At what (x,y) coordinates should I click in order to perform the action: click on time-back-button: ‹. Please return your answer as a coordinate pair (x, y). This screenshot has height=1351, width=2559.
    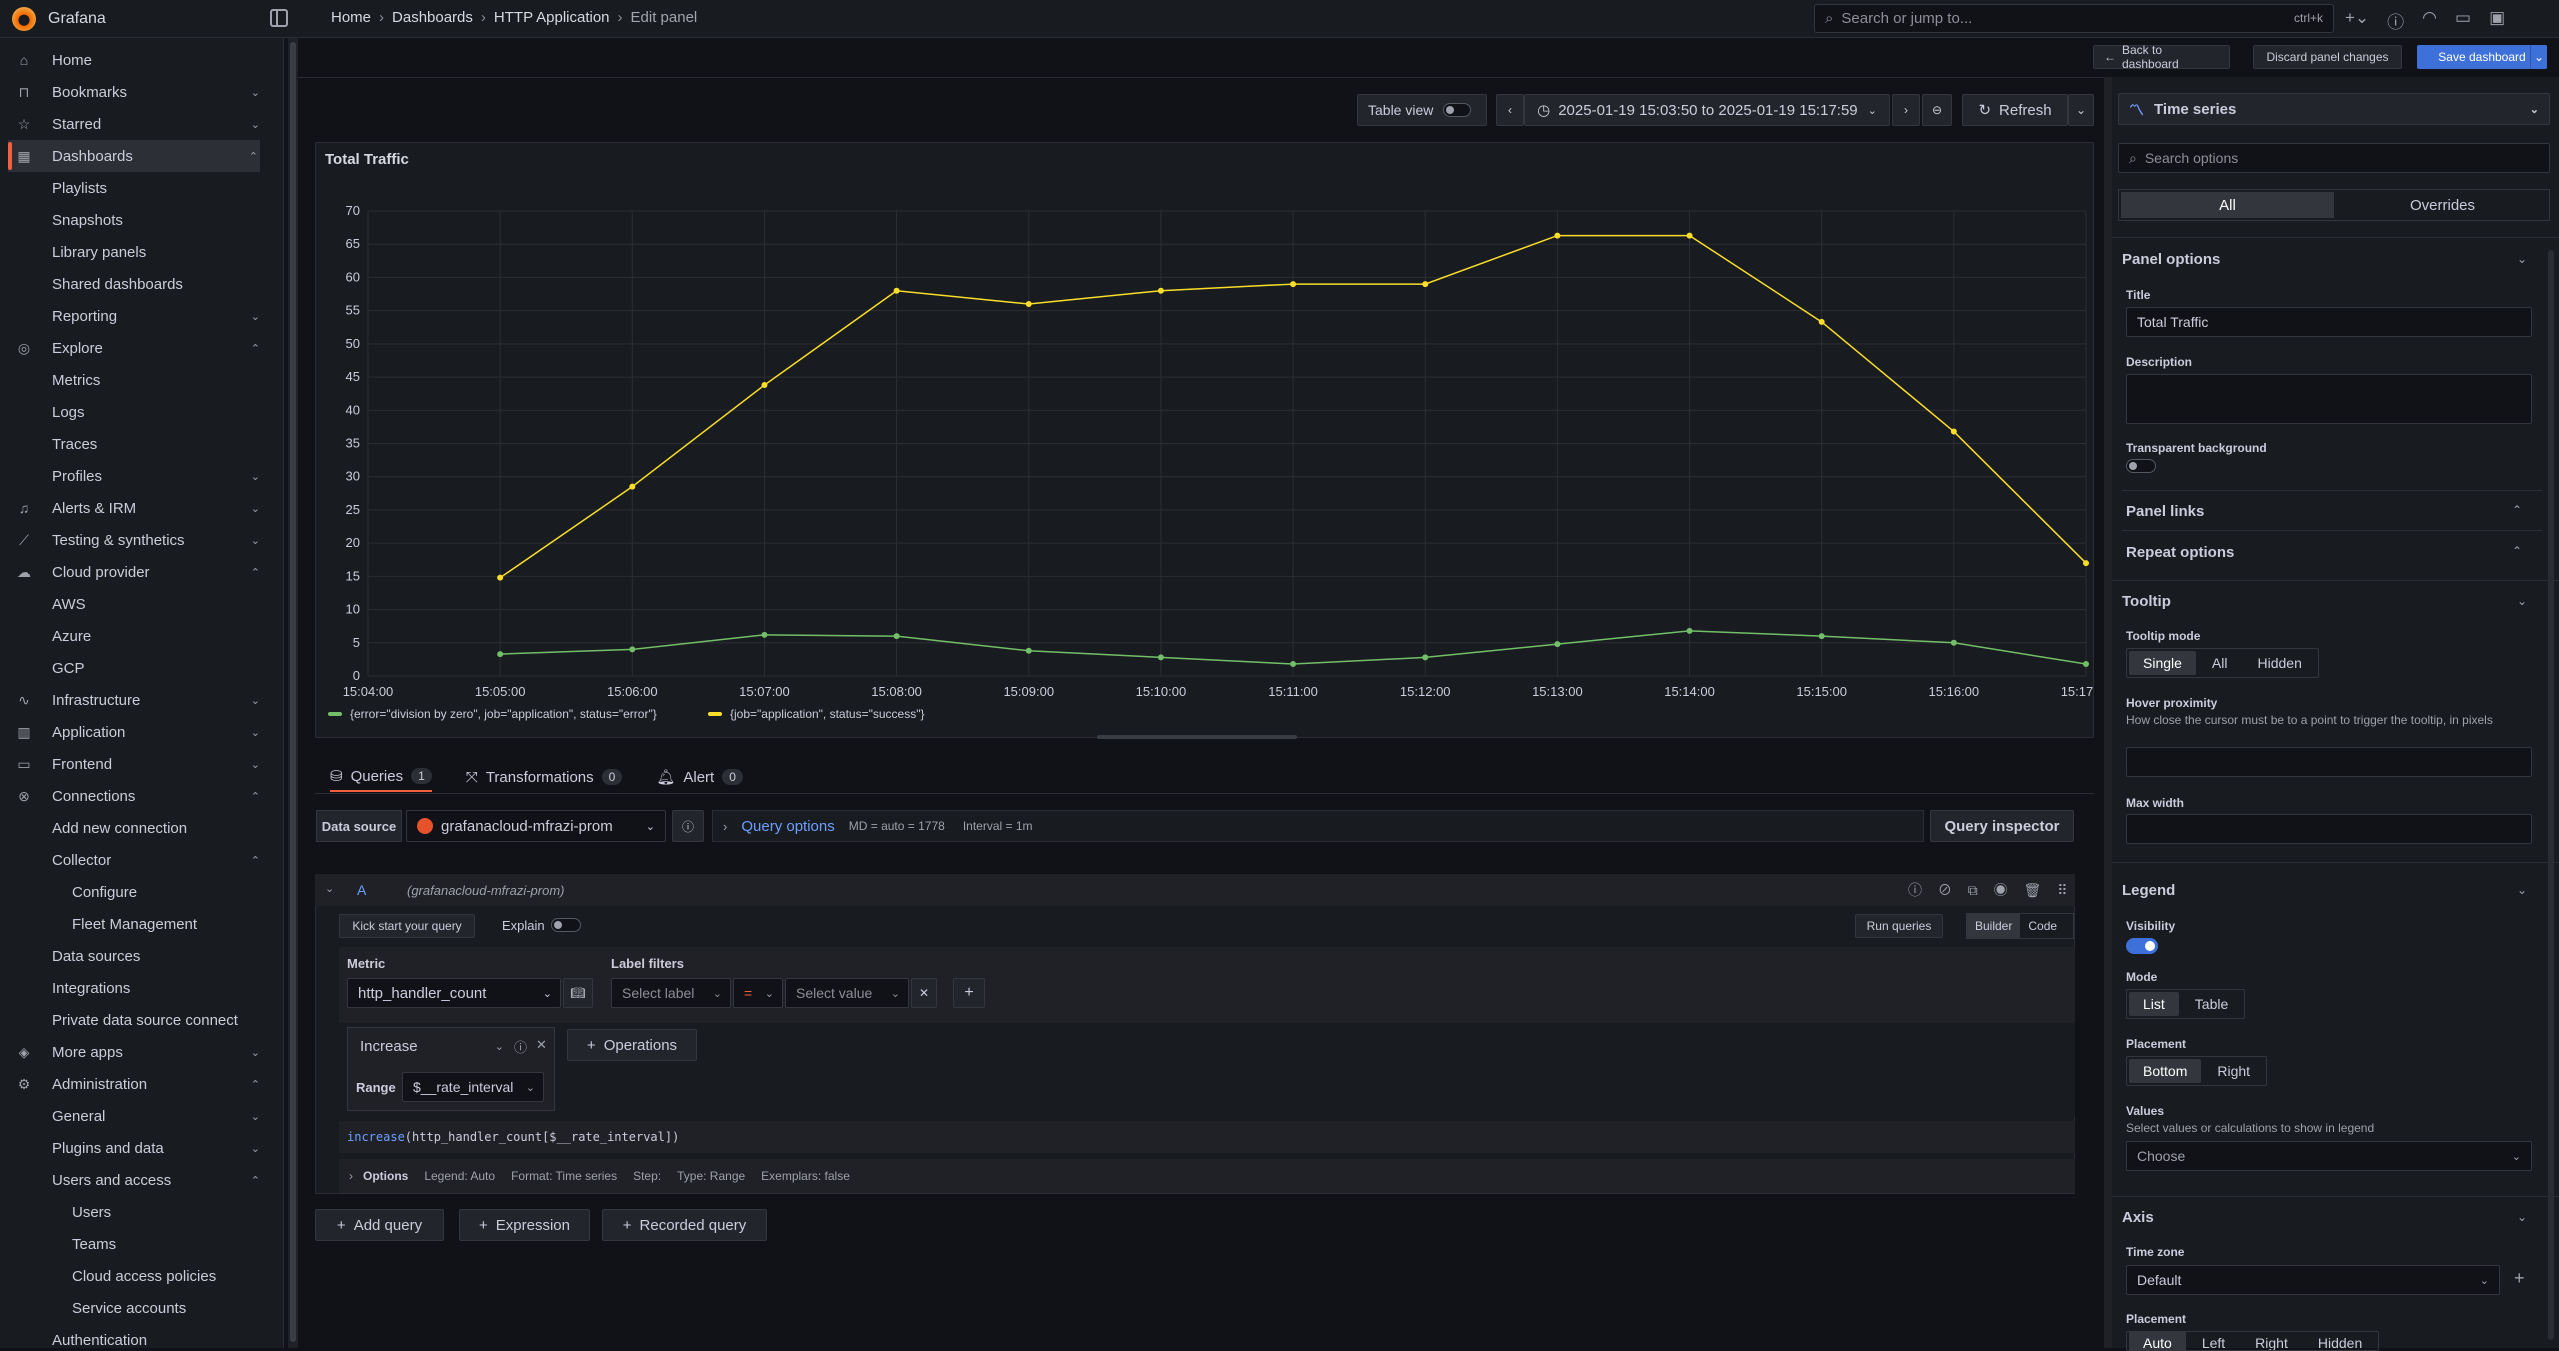
    Looking at the image, I should click on (1510, 110).